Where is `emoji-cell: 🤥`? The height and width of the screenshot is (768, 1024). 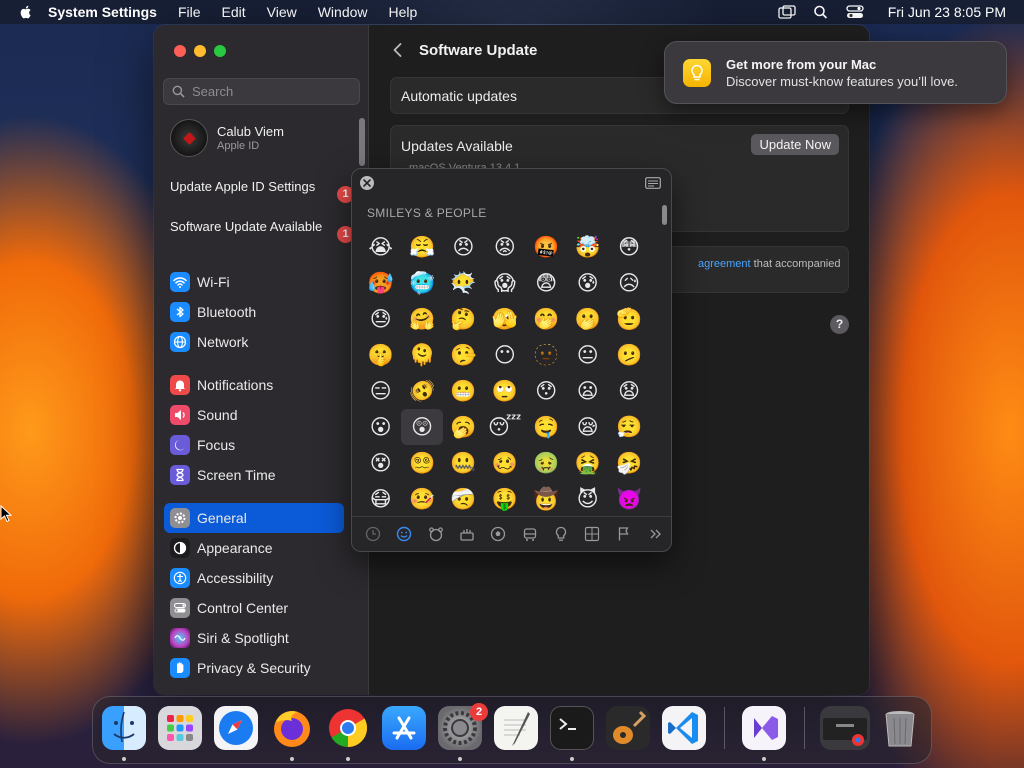
emoji-cell: 🤥 is located at coordinates (463, 355).